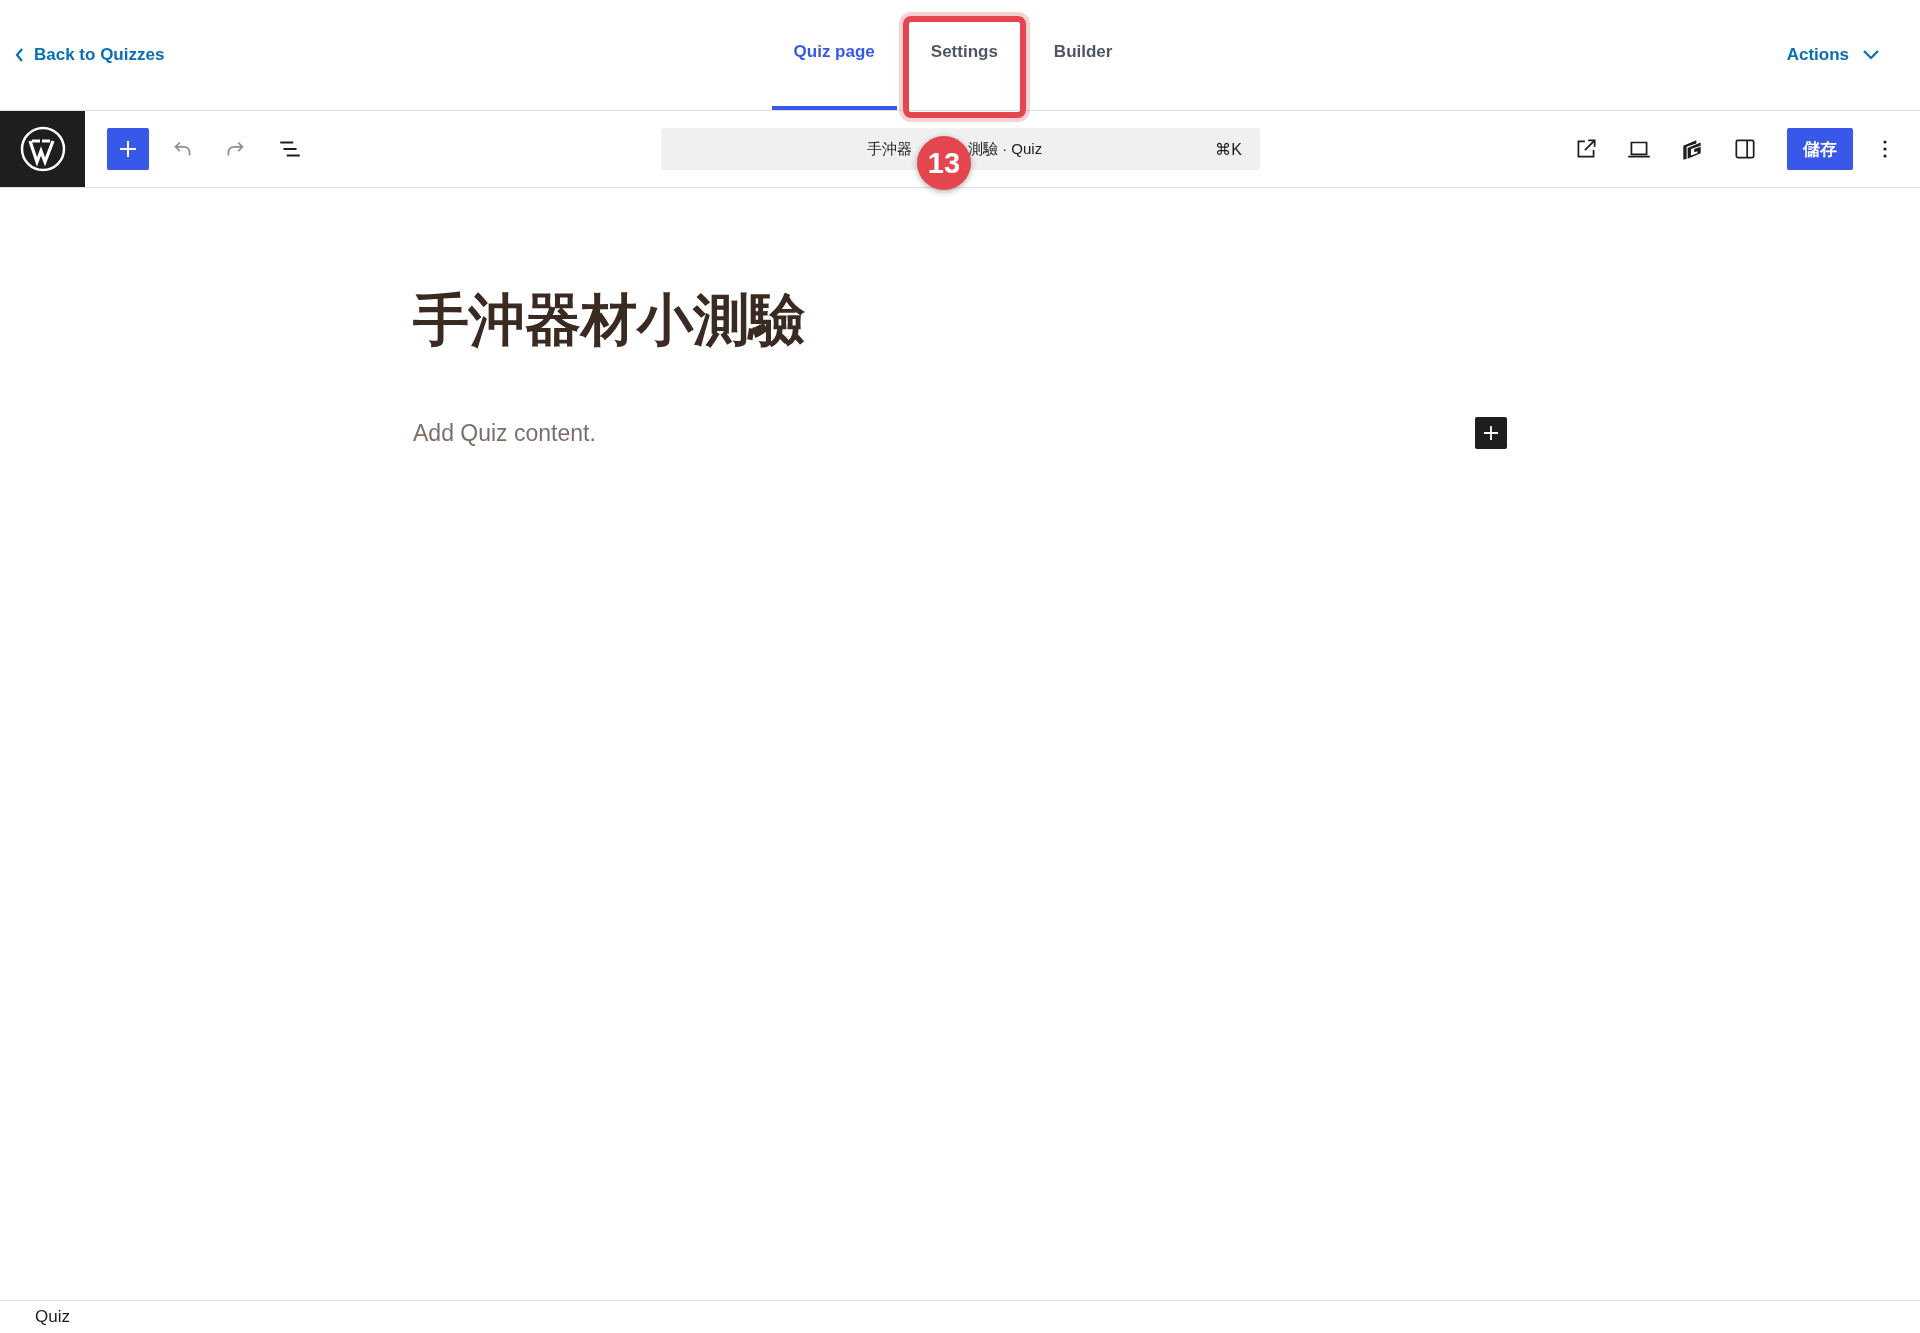 The image size is (1920, 1333). I want to click on breadcrumb: Quiz, so click(52, 1317).